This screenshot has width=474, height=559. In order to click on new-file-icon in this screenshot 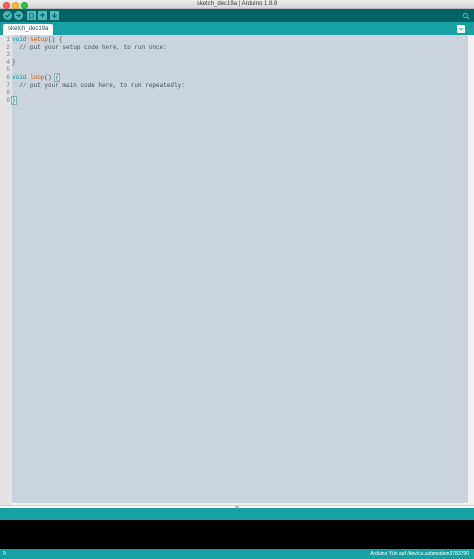, I will do `click(31, 15)`.